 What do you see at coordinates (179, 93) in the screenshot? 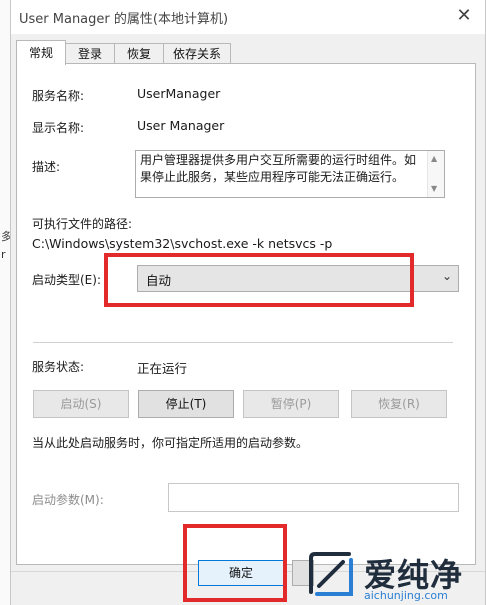
I see `service-name-value: UserManager` at bounding box center [179, 93].